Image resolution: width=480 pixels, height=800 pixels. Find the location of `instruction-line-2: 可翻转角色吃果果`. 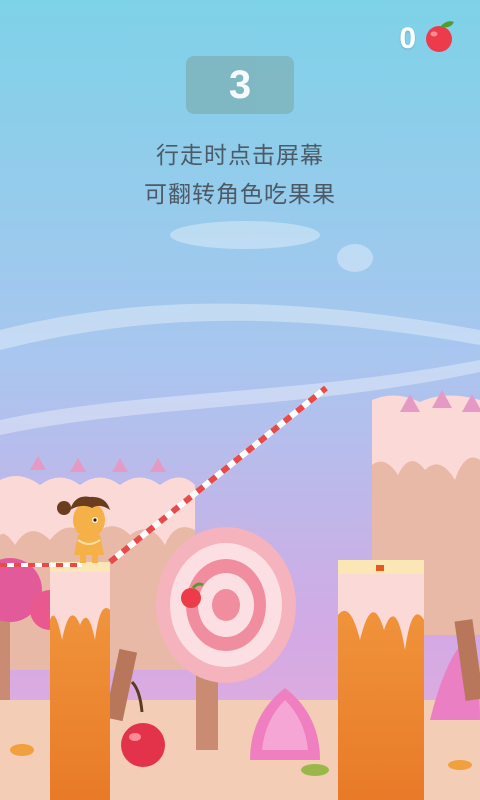

instruction-line-2: 可翻转角色吃果果 is located at coordinates (240, 195).